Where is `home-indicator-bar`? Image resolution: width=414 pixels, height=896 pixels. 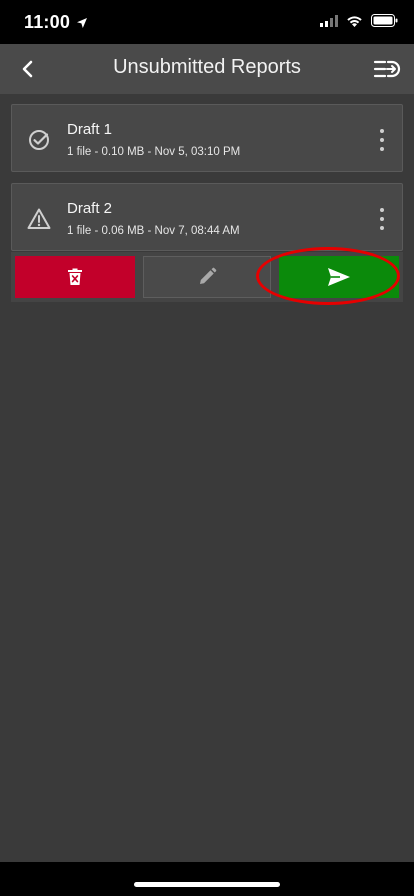
home-indicator-bar is located at coordinates (207, 879).